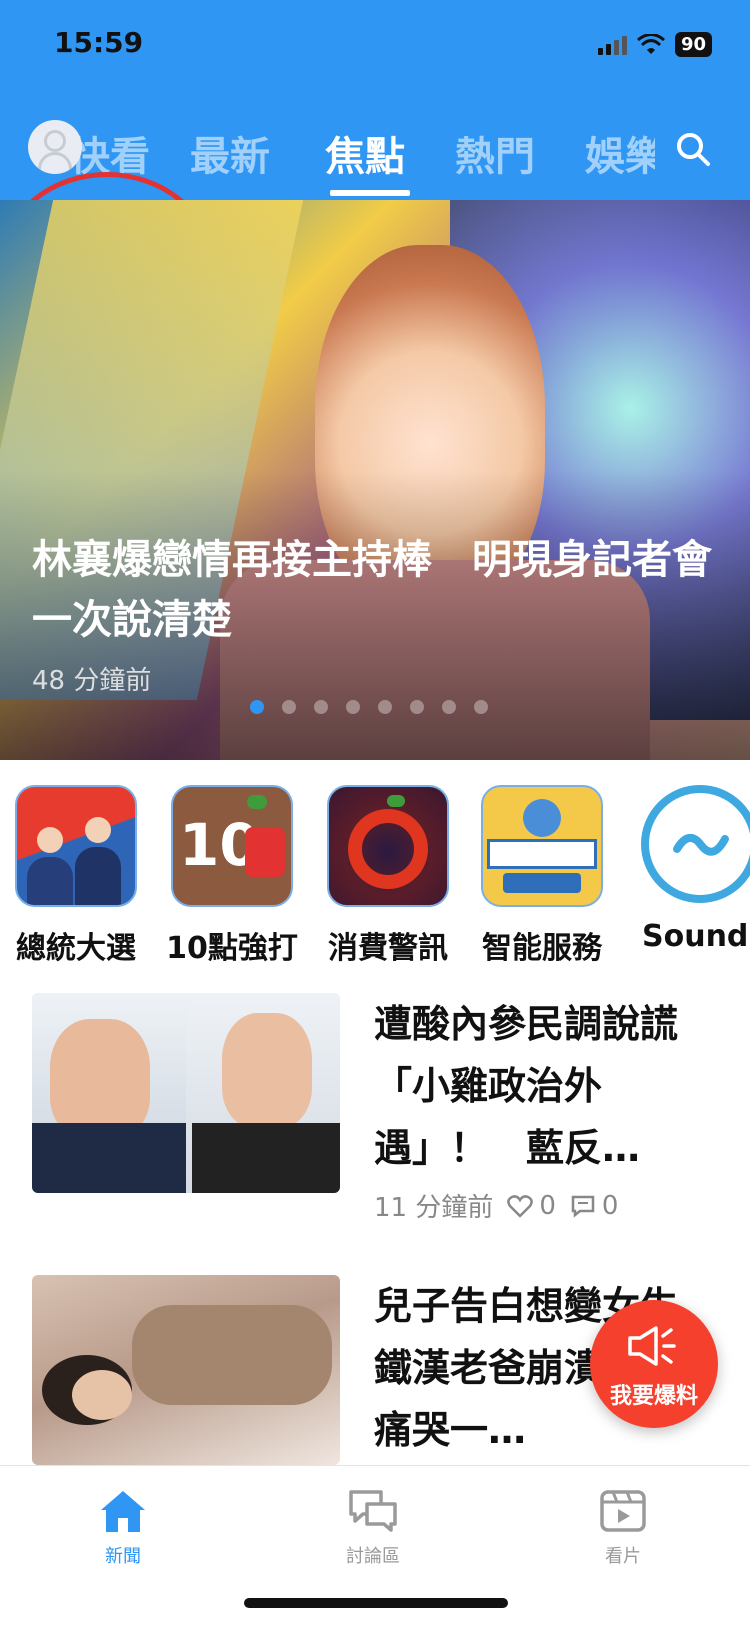 This screenshot has height=1625, width=750. I want to click on shortcut-election: 總統大選, so click(78, 876).